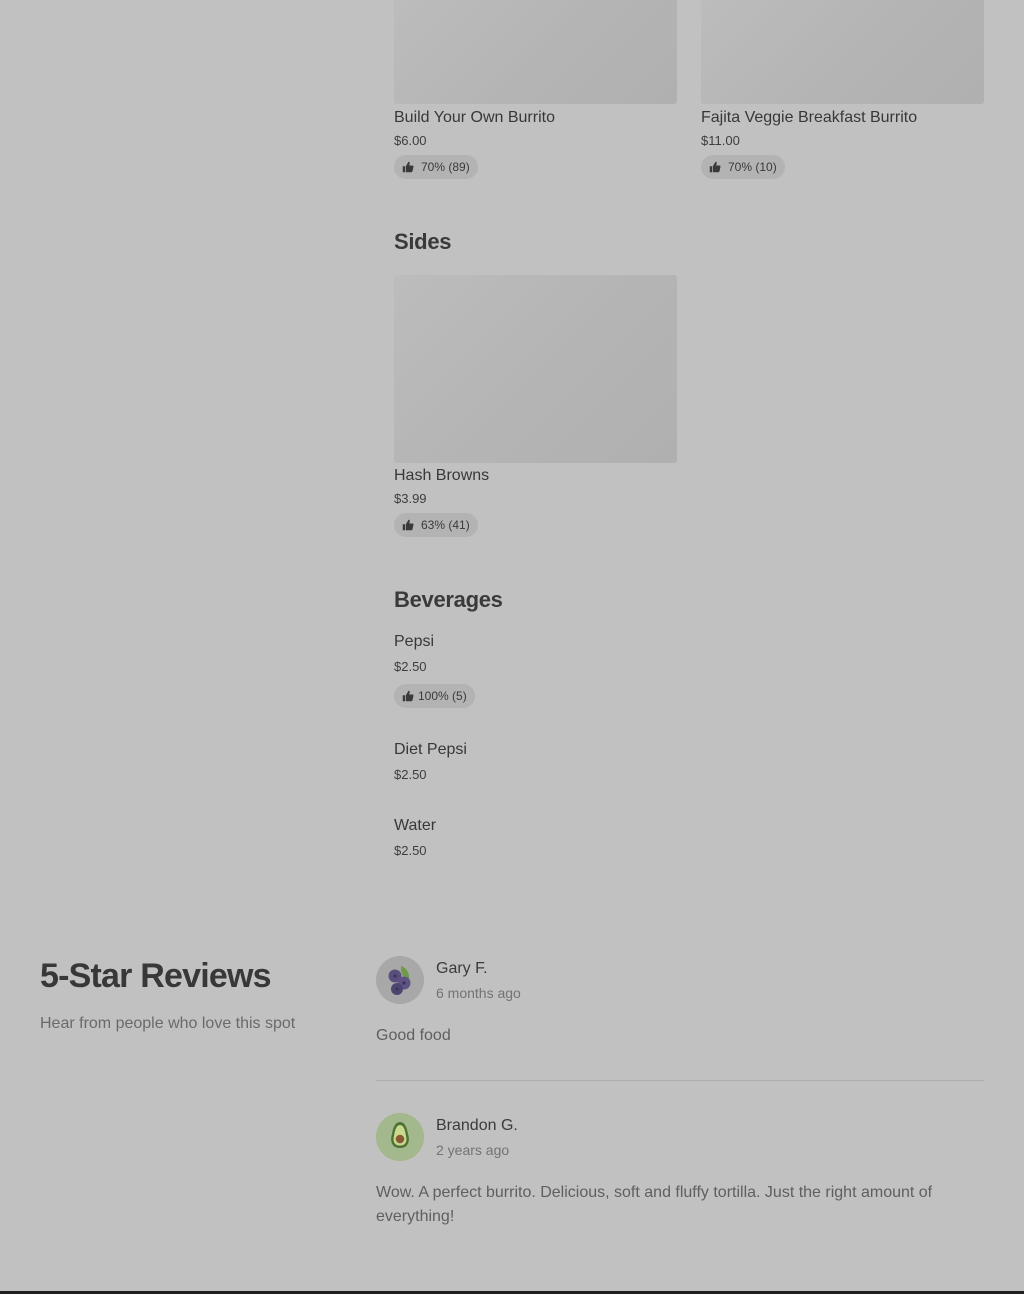 This screenshot has height=1294, width=1024. I want to click on menu-item-name: Pepsi, so click(414, 641).